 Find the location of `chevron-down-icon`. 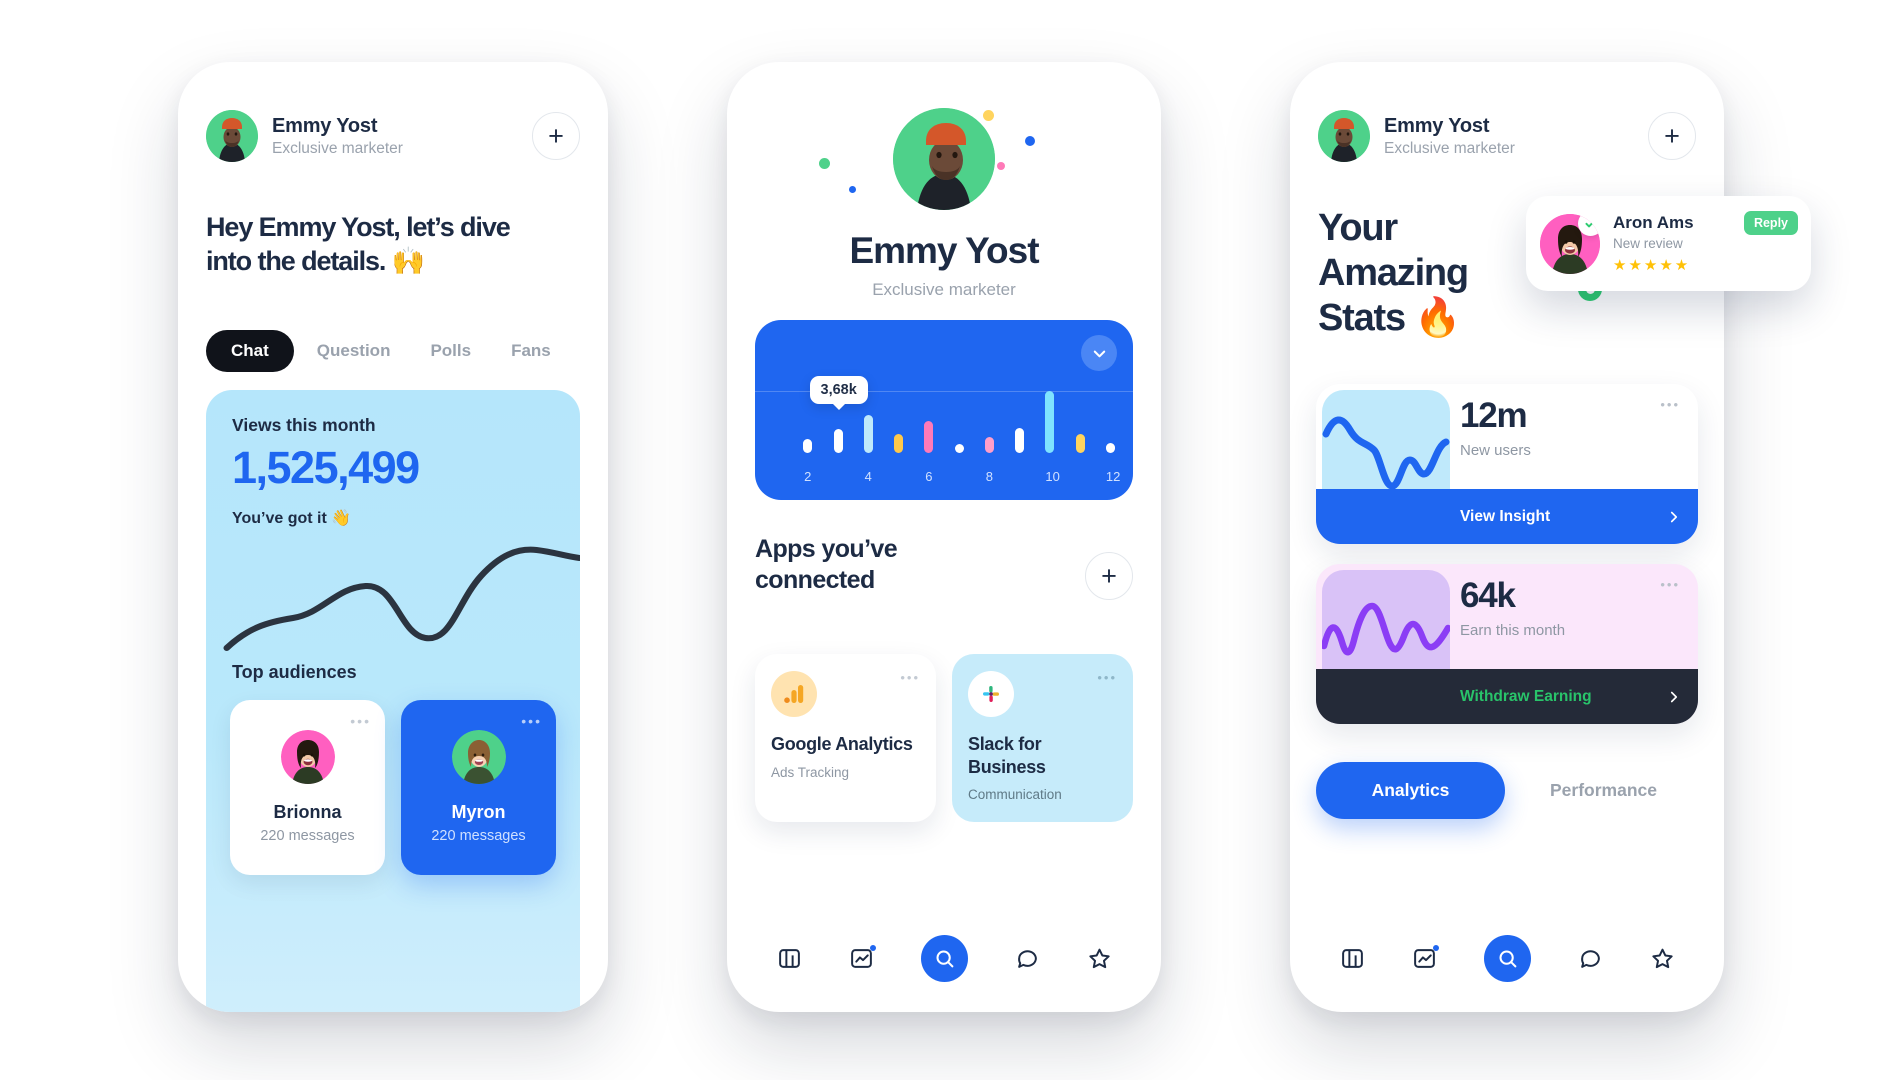

chevron-down-icon is located at coordinates (1099, 353).